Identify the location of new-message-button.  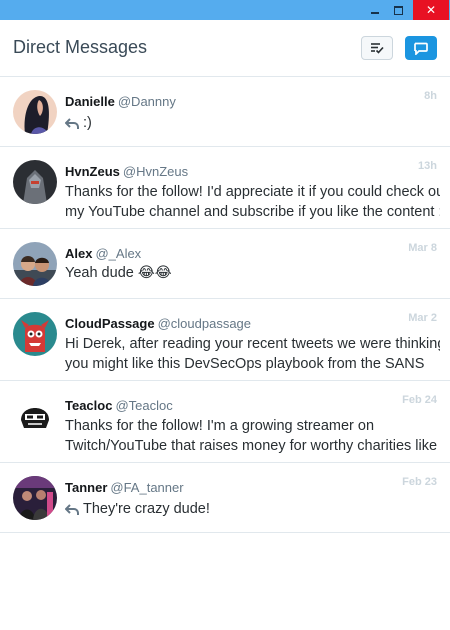
(421, 48).